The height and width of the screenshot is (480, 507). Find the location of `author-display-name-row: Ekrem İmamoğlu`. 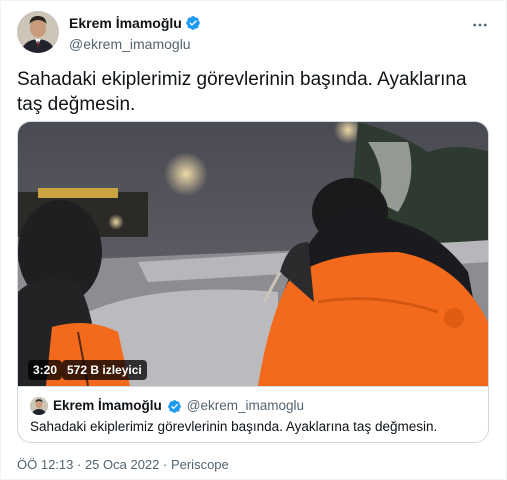

author-display-name-row: Ekrem İmamoğlu is located at coordinates (135, 23).